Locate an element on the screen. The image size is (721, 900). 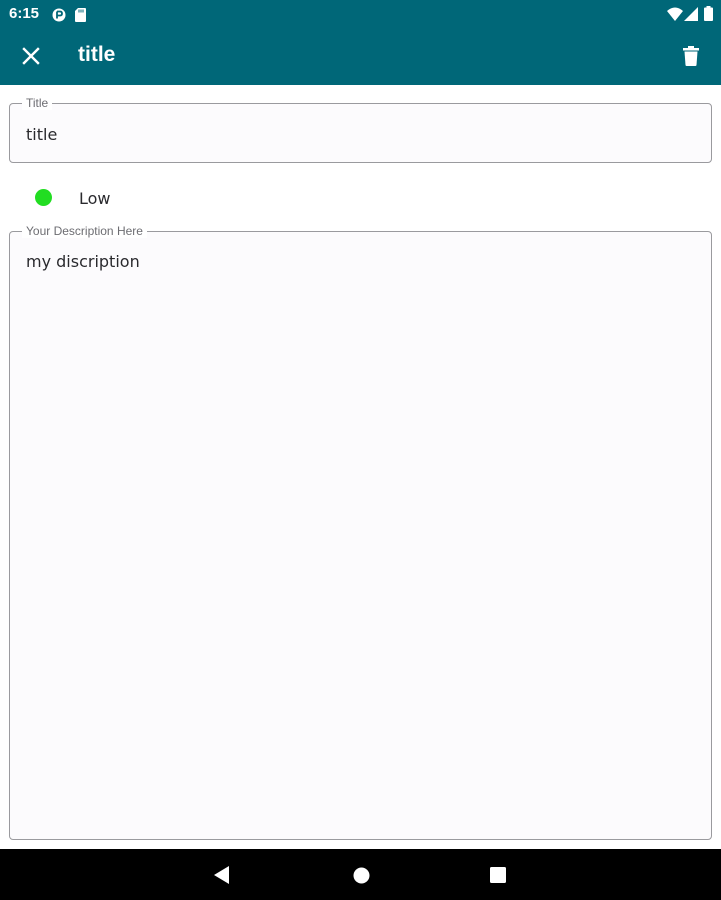
priority-color-dot is located at coordinates (43, 197).